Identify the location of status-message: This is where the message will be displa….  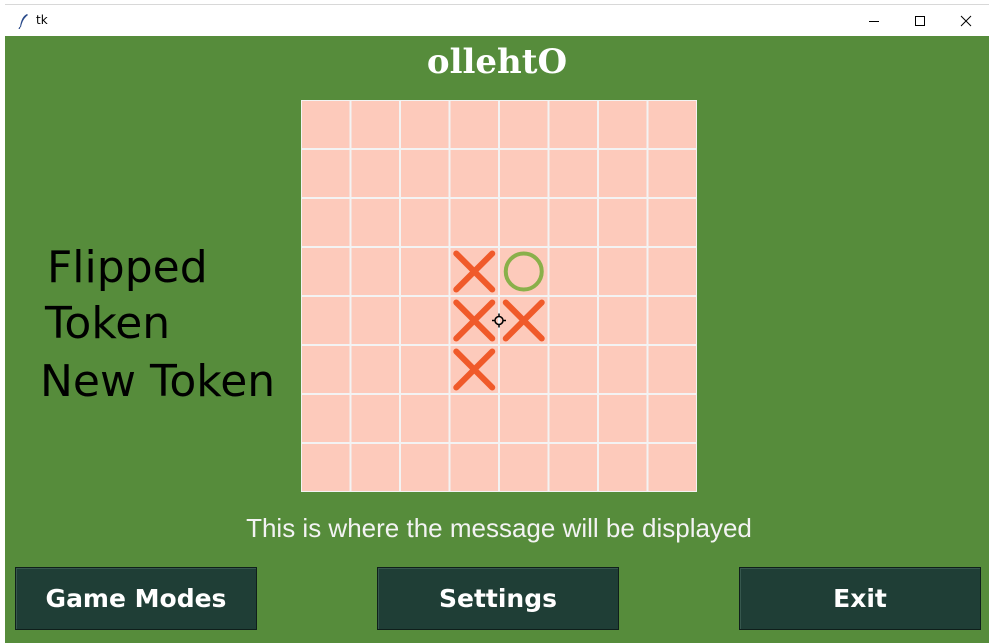
(499, 528).